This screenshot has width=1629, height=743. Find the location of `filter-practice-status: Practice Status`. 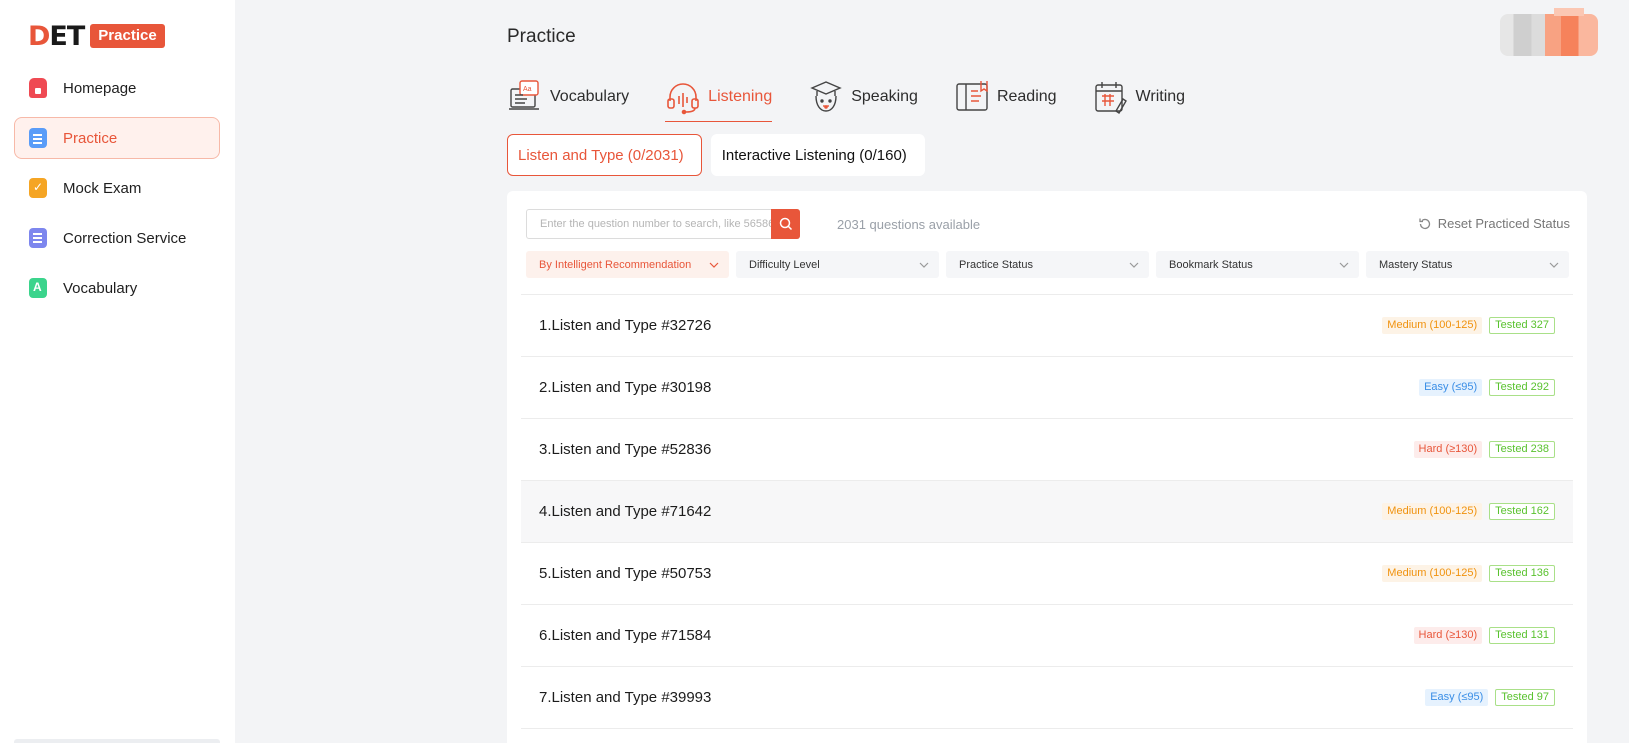

filter-practice-status: Practice Status is located at coordinates (1047, 264).